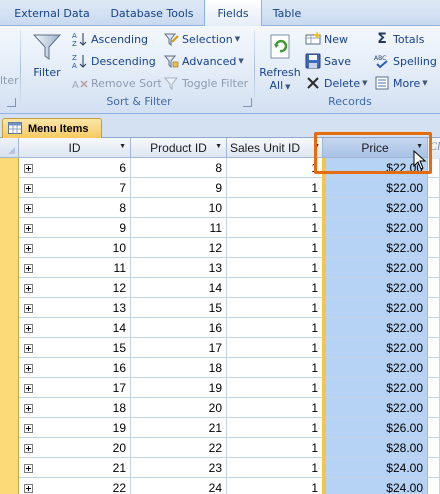  Describe the element at coordinates (179, 388) in the screenshot. I see `cell-product-id: 19` at that location.